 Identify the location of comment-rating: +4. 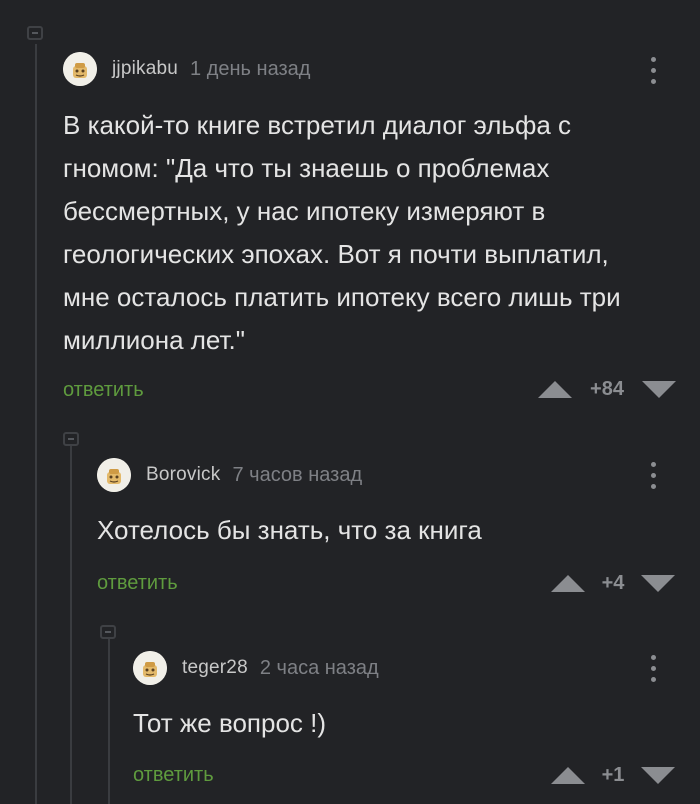
(613, 583).